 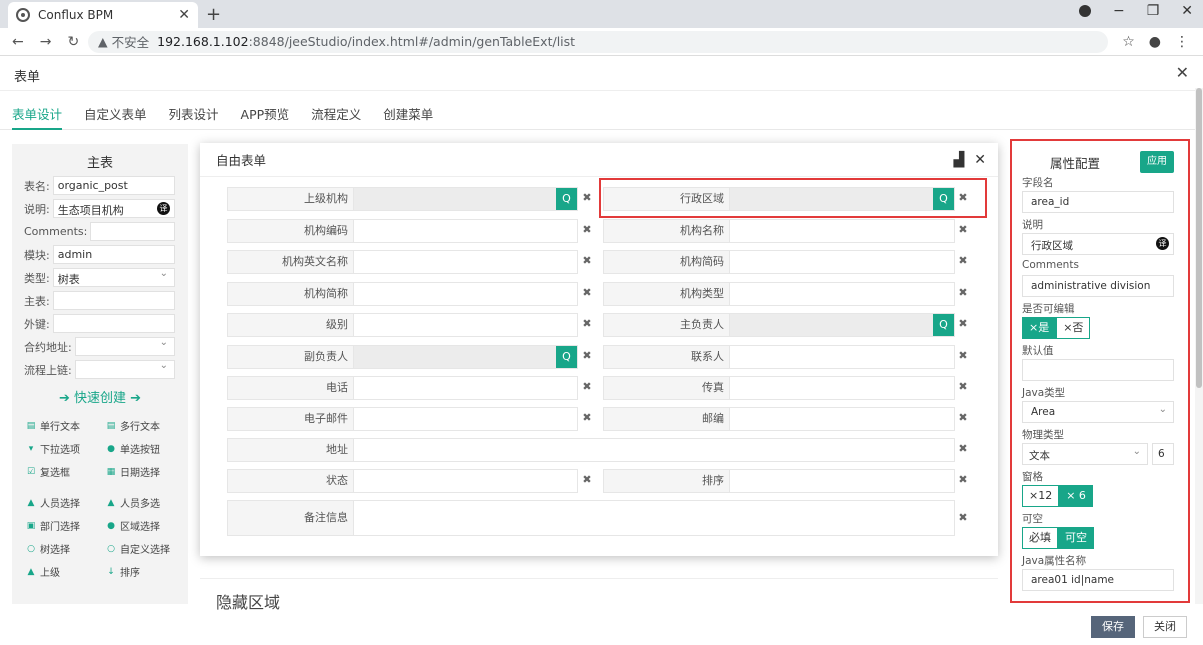 What do you see at coordinates (1040, 538) in the screenshot?
I see `required-option: 必填` at bounding box center [1040, 538].